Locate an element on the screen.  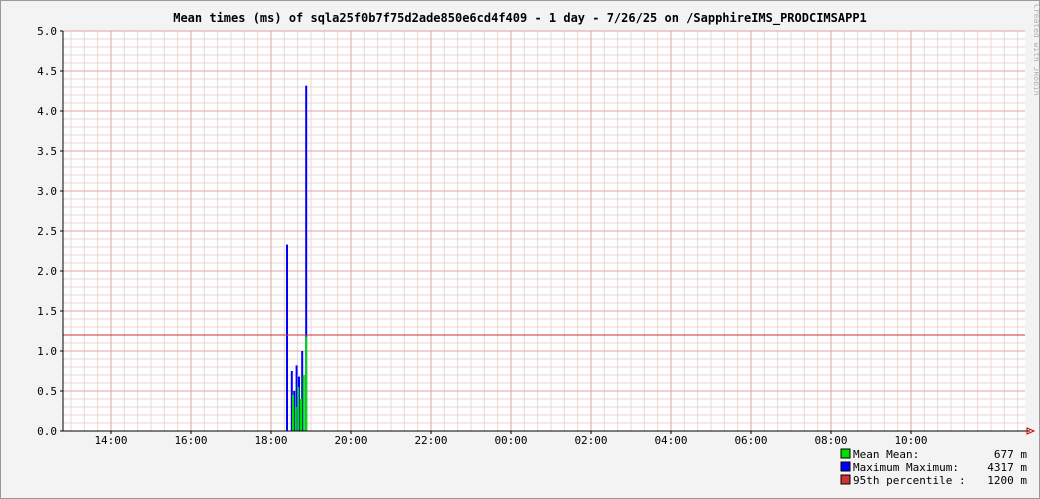
y-tick-label: 1.0 is located at coordinates (47, 351).